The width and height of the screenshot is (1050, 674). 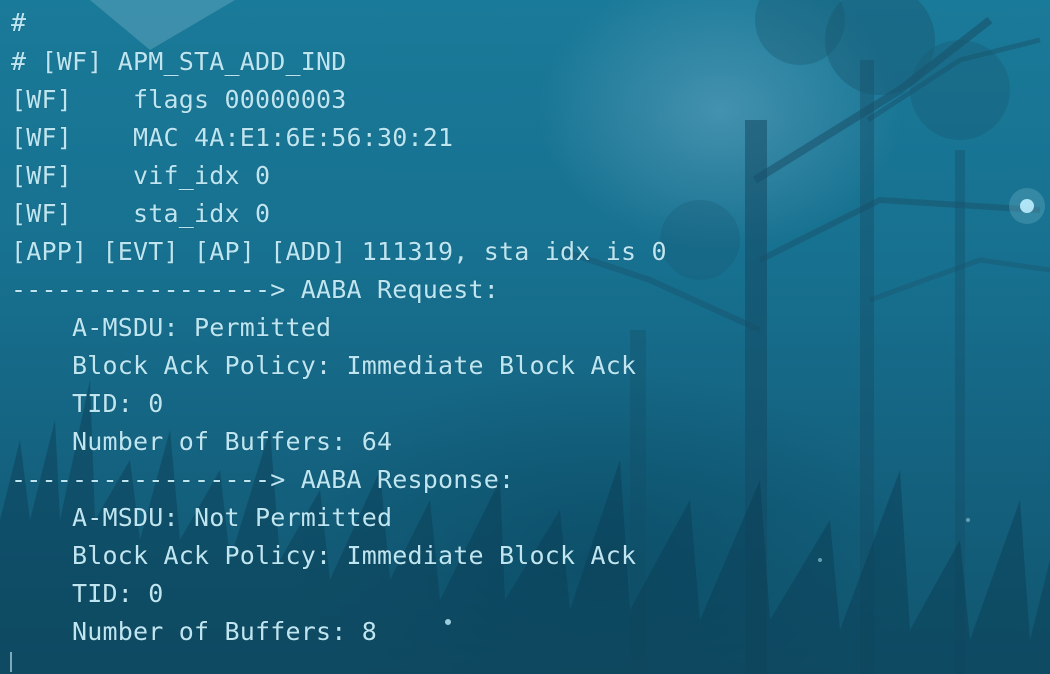 I want to click on terminal-line: Number of Buffers: 64, so click(x=202, y=441).